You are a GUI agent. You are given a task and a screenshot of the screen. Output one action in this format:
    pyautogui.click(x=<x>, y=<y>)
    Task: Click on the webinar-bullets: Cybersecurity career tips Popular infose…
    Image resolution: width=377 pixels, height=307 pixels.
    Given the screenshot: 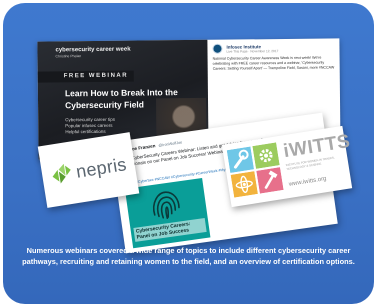 What is the action you would take?
    pyautogui.click(x=90, y=126)
    